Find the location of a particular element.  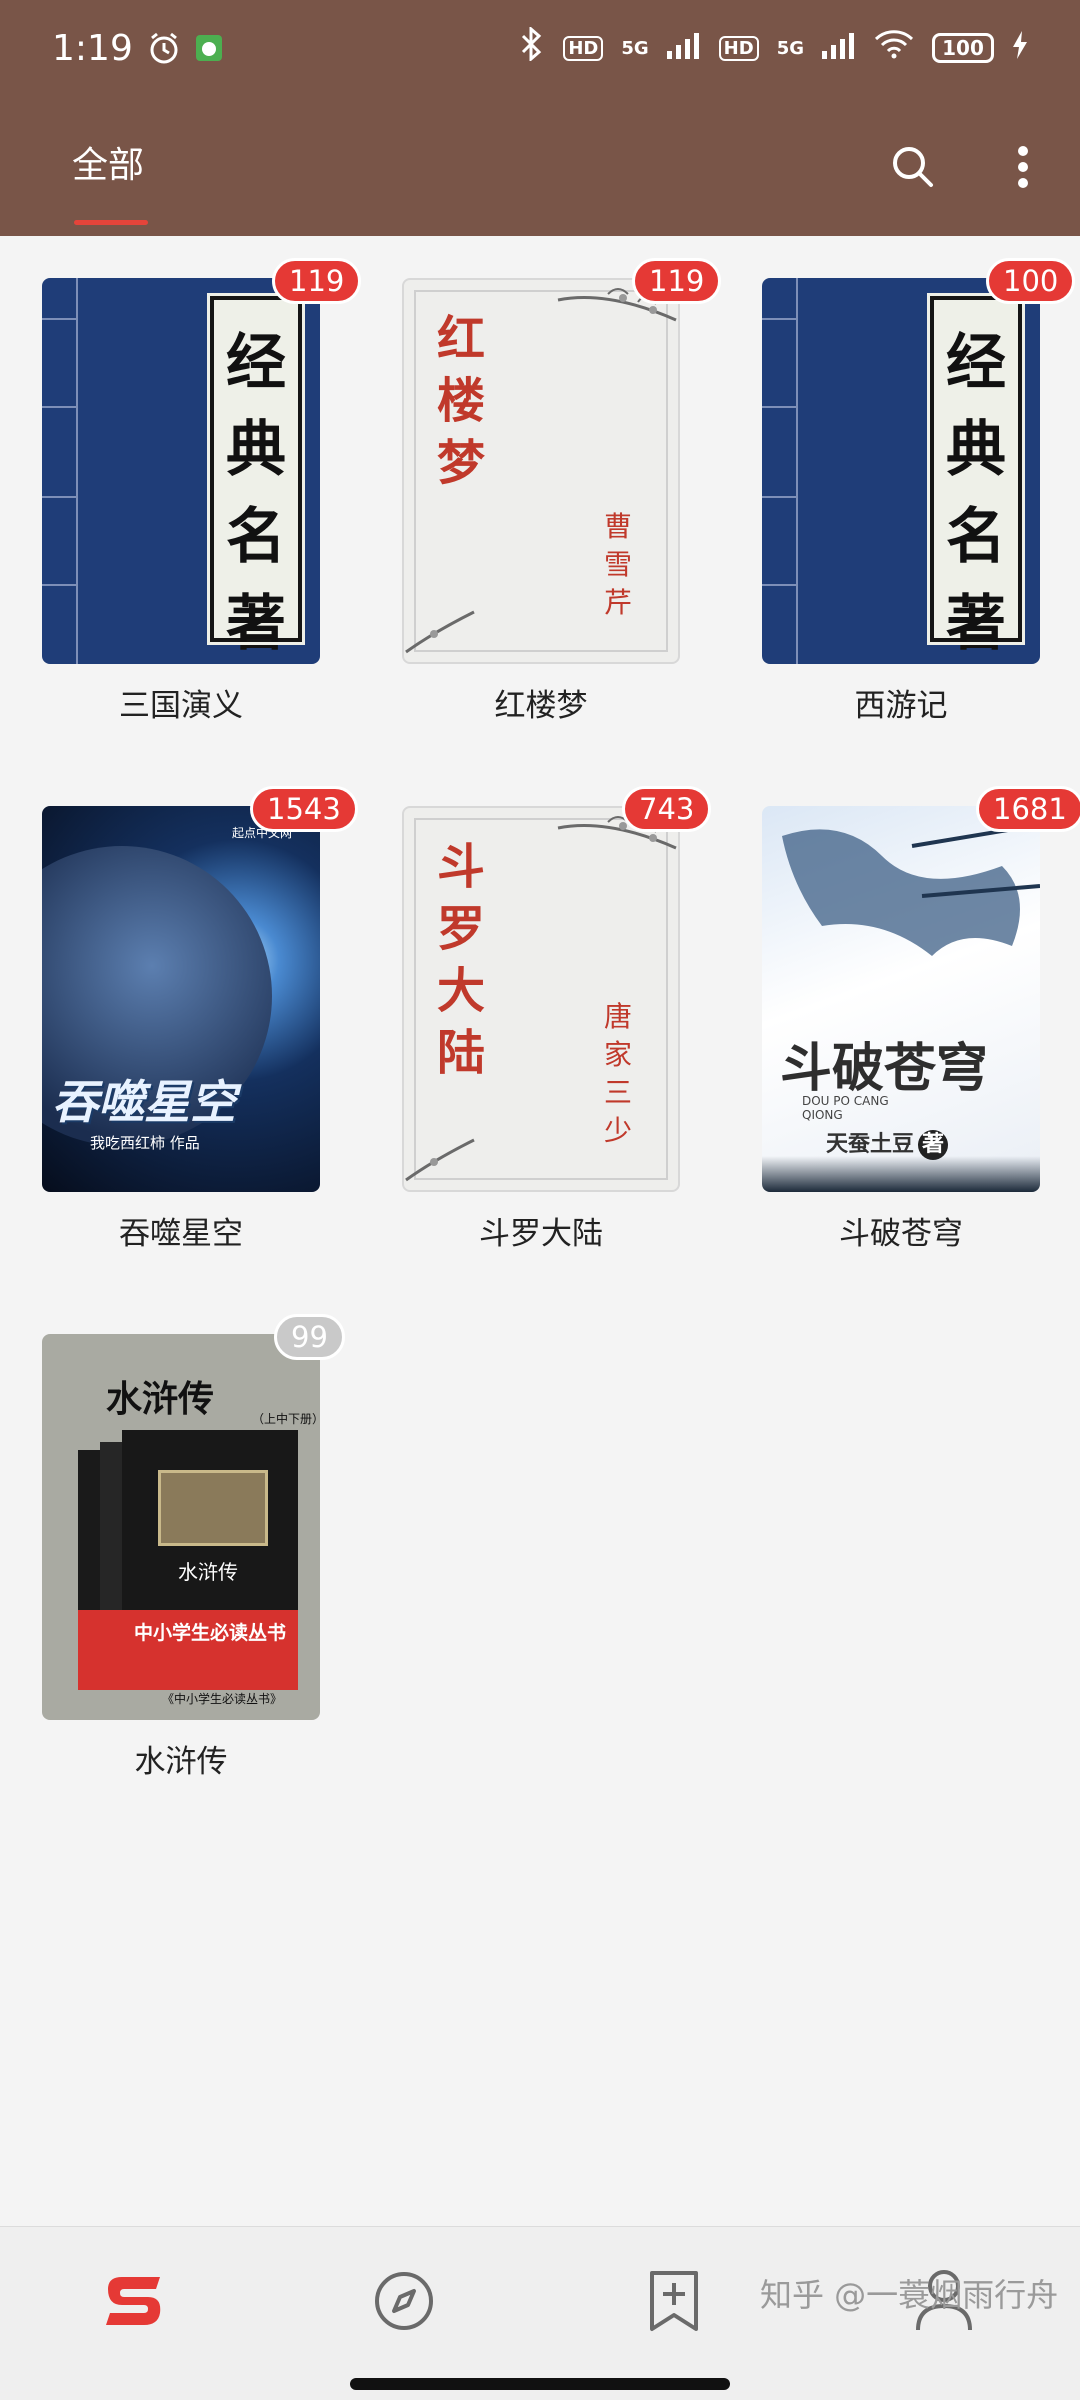

book-item: 斗破苍穹 DOU PO CANG QIONG 天蚕土豆著 1681 斗破苍穹 is located at coordinates (921, 1019).